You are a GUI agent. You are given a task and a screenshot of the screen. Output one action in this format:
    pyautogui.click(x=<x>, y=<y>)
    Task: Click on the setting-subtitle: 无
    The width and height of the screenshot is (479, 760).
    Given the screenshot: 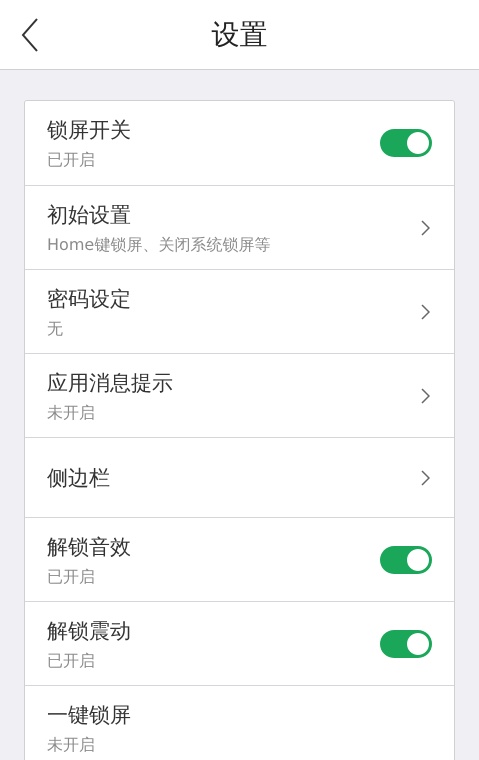 What is the action you would take?
    pyautogui.click(x=55, y=328)
    